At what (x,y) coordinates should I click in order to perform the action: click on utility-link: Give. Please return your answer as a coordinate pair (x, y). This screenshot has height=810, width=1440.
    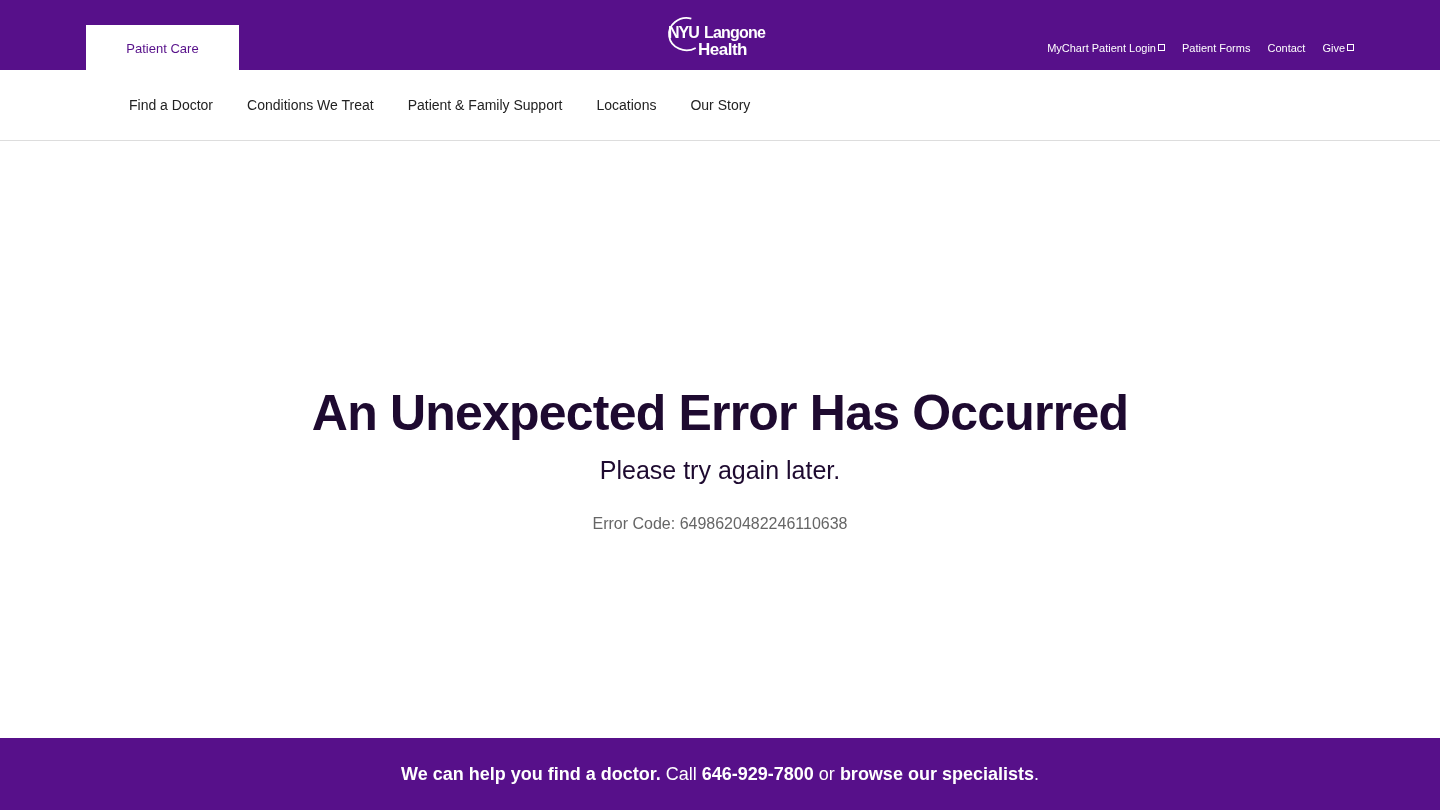
    Looking at the image, I should click on (1338, 47).